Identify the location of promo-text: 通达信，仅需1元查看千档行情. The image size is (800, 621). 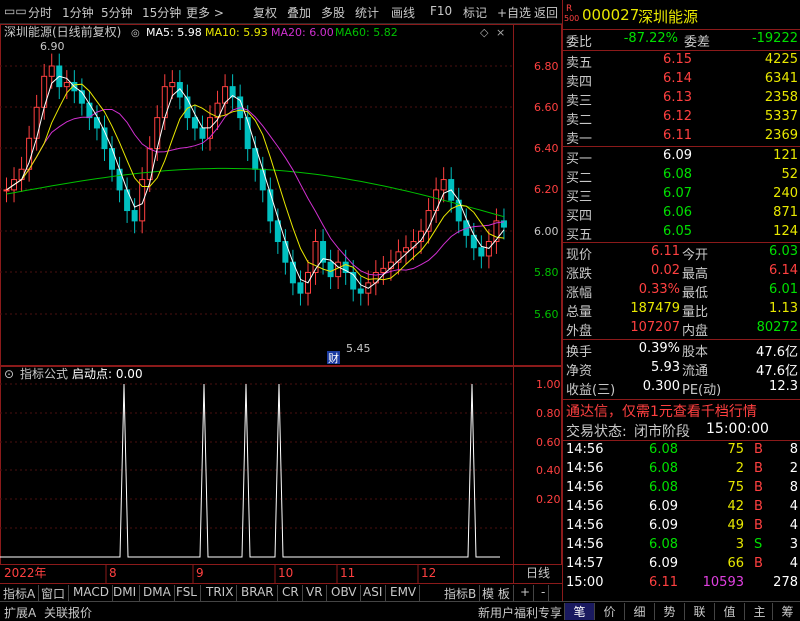
(661, 411).